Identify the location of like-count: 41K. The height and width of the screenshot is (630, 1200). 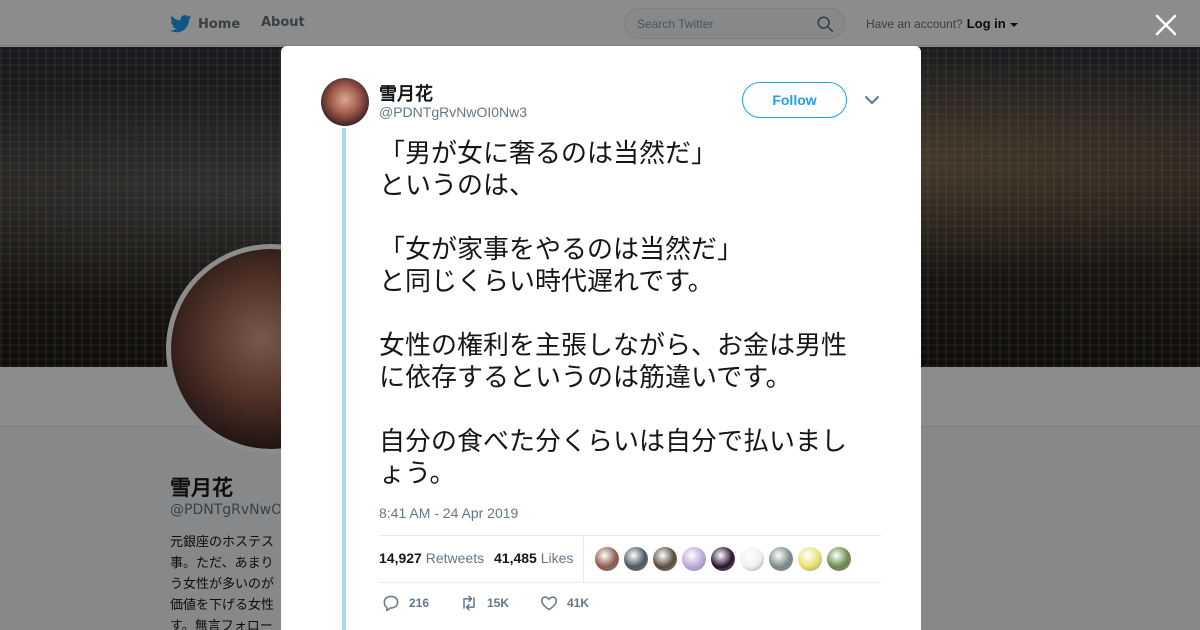
(578, 603).